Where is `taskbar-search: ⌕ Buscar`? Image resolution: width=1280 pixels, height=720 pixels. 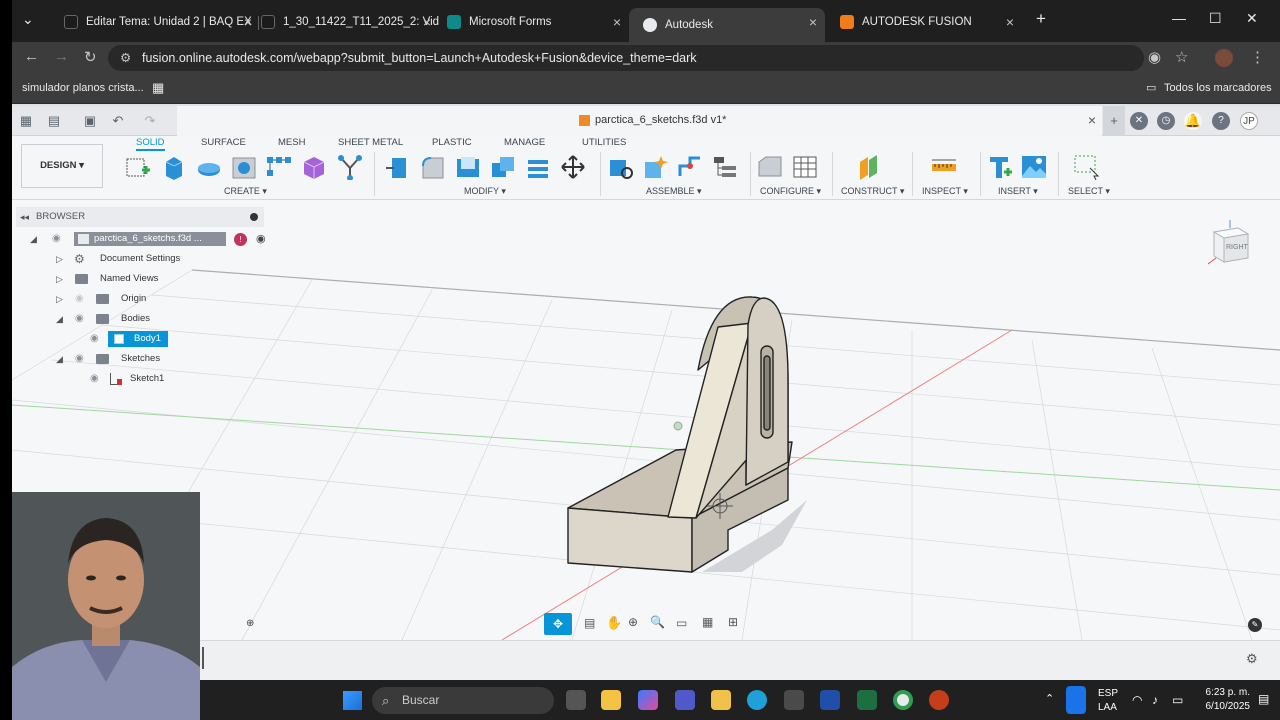 taskbar-search: ⌕ Buscar is located at coordinates (463, 700).